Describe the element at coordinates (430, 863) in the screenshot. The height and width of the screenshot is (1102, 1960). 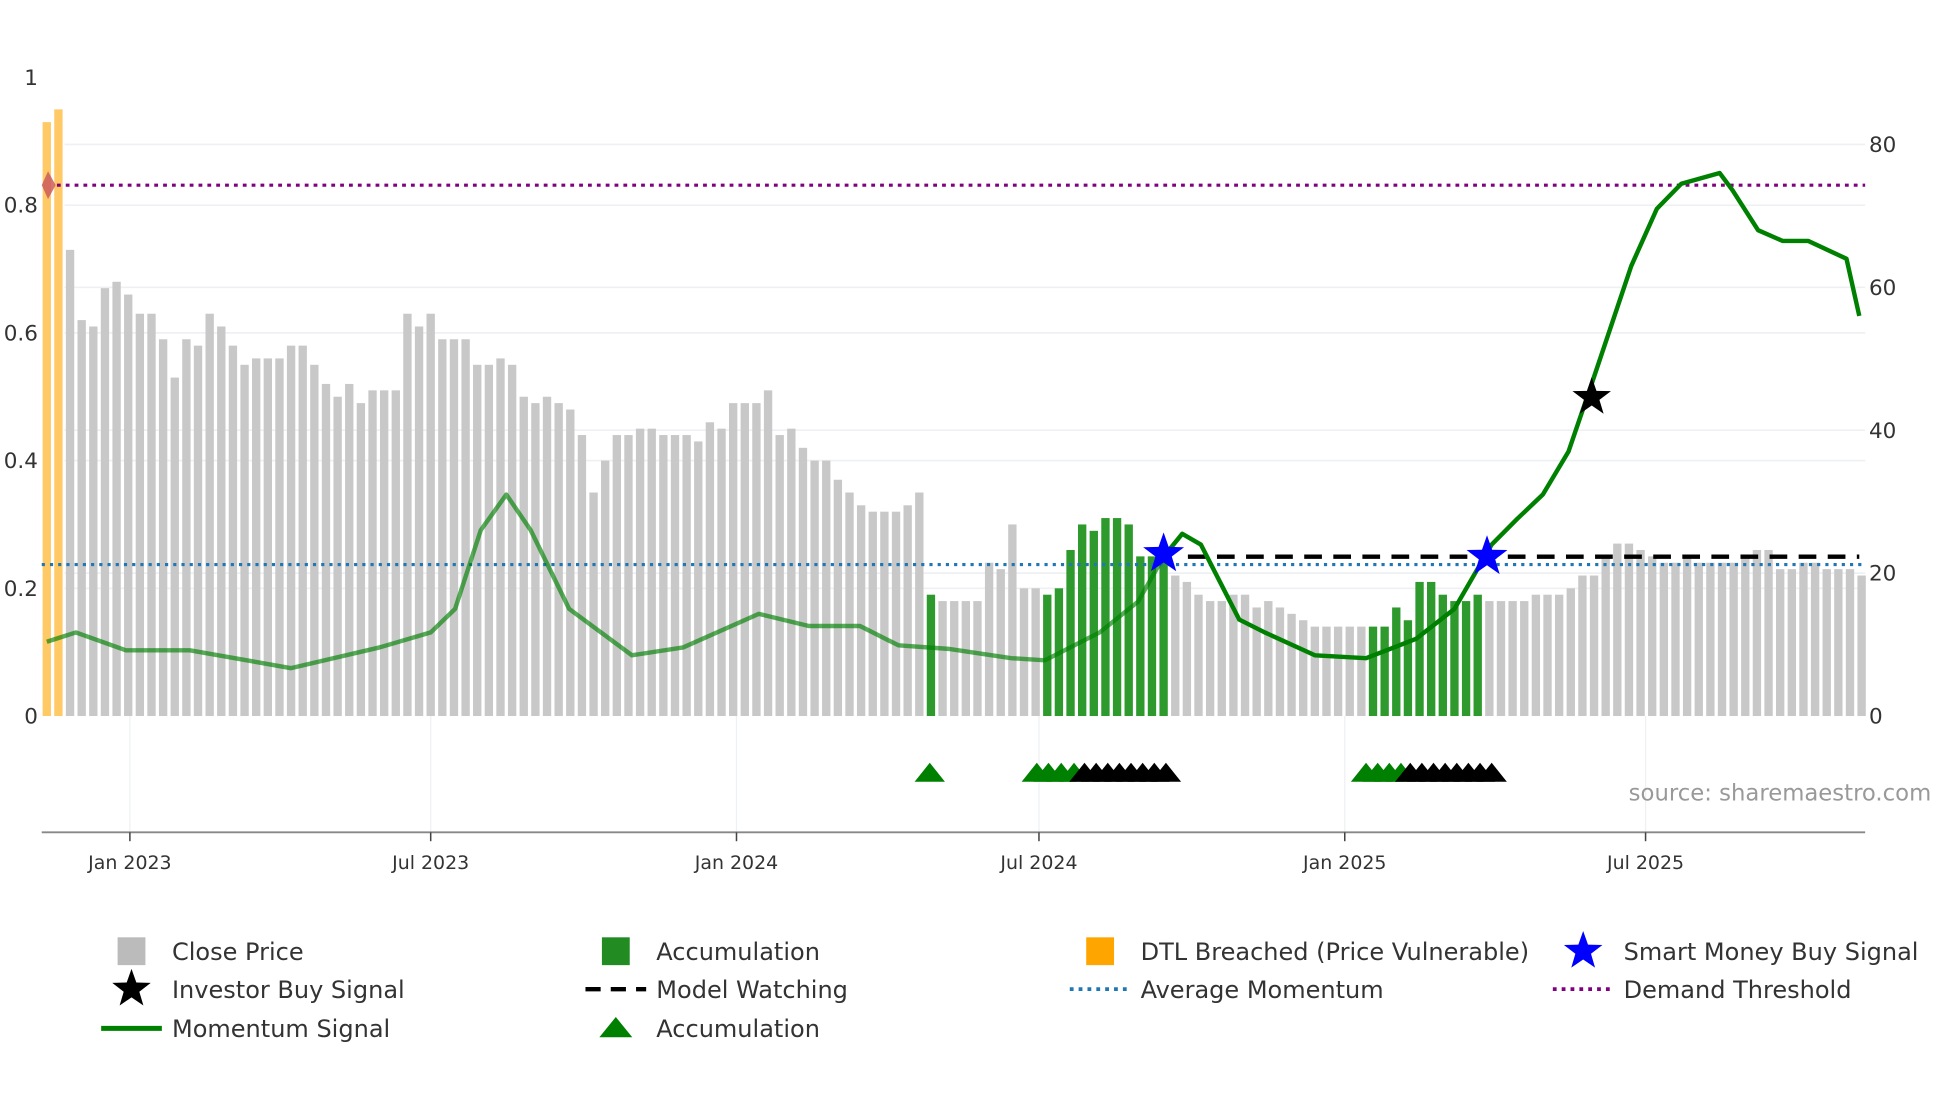
I see `x-axis-tick-label: Jul 2023` at that location.